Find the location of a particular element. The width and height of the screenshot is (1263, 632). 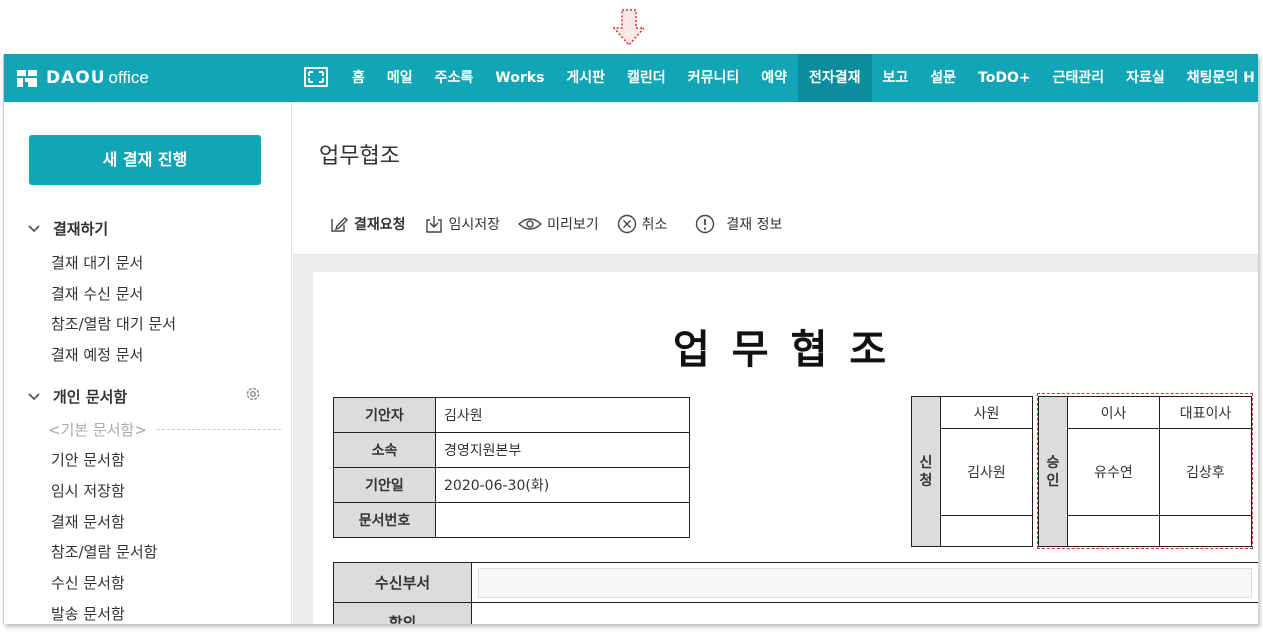

approver-1-position: 이사 is located at coordinates (1113, 412).